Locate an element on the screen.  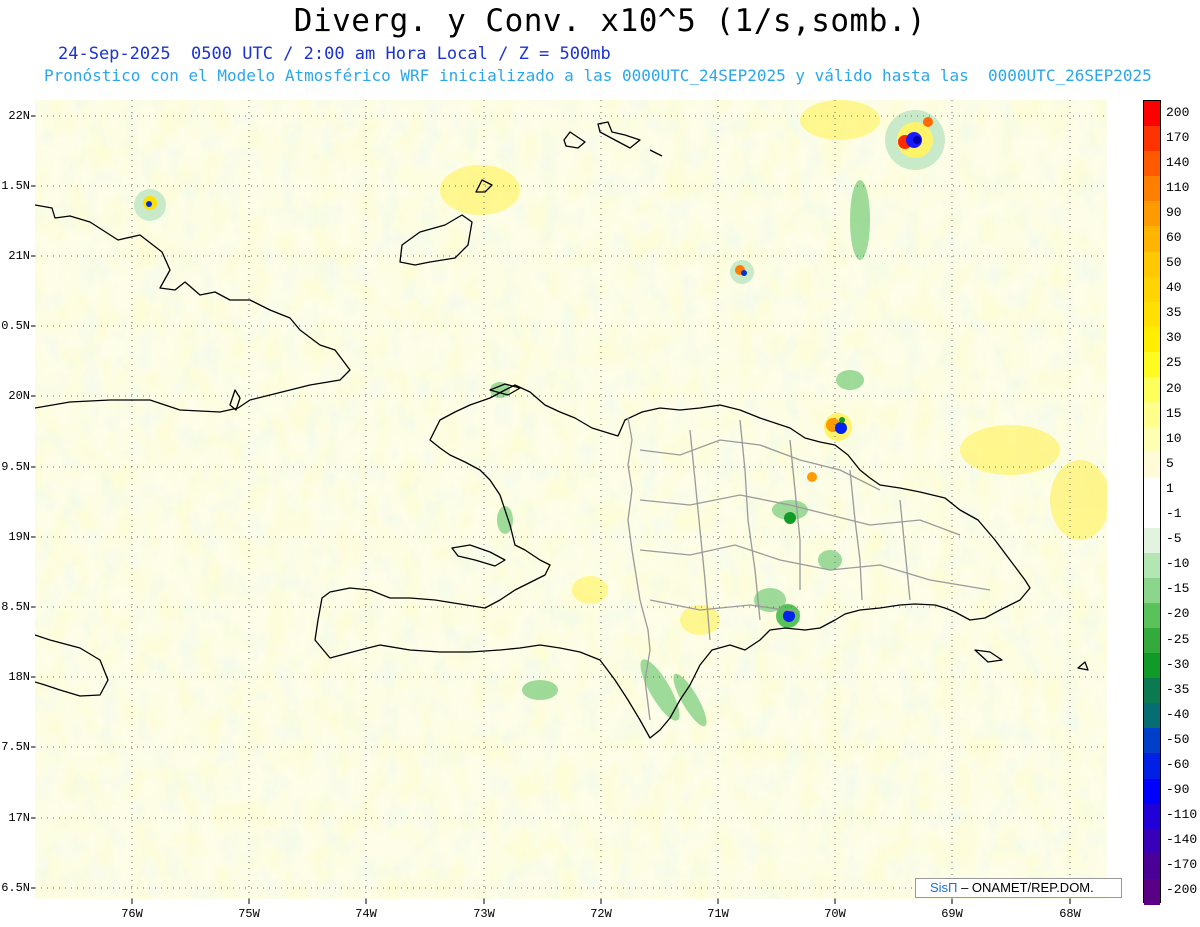
lat-label: 19N is located at coordinates (19, 537).